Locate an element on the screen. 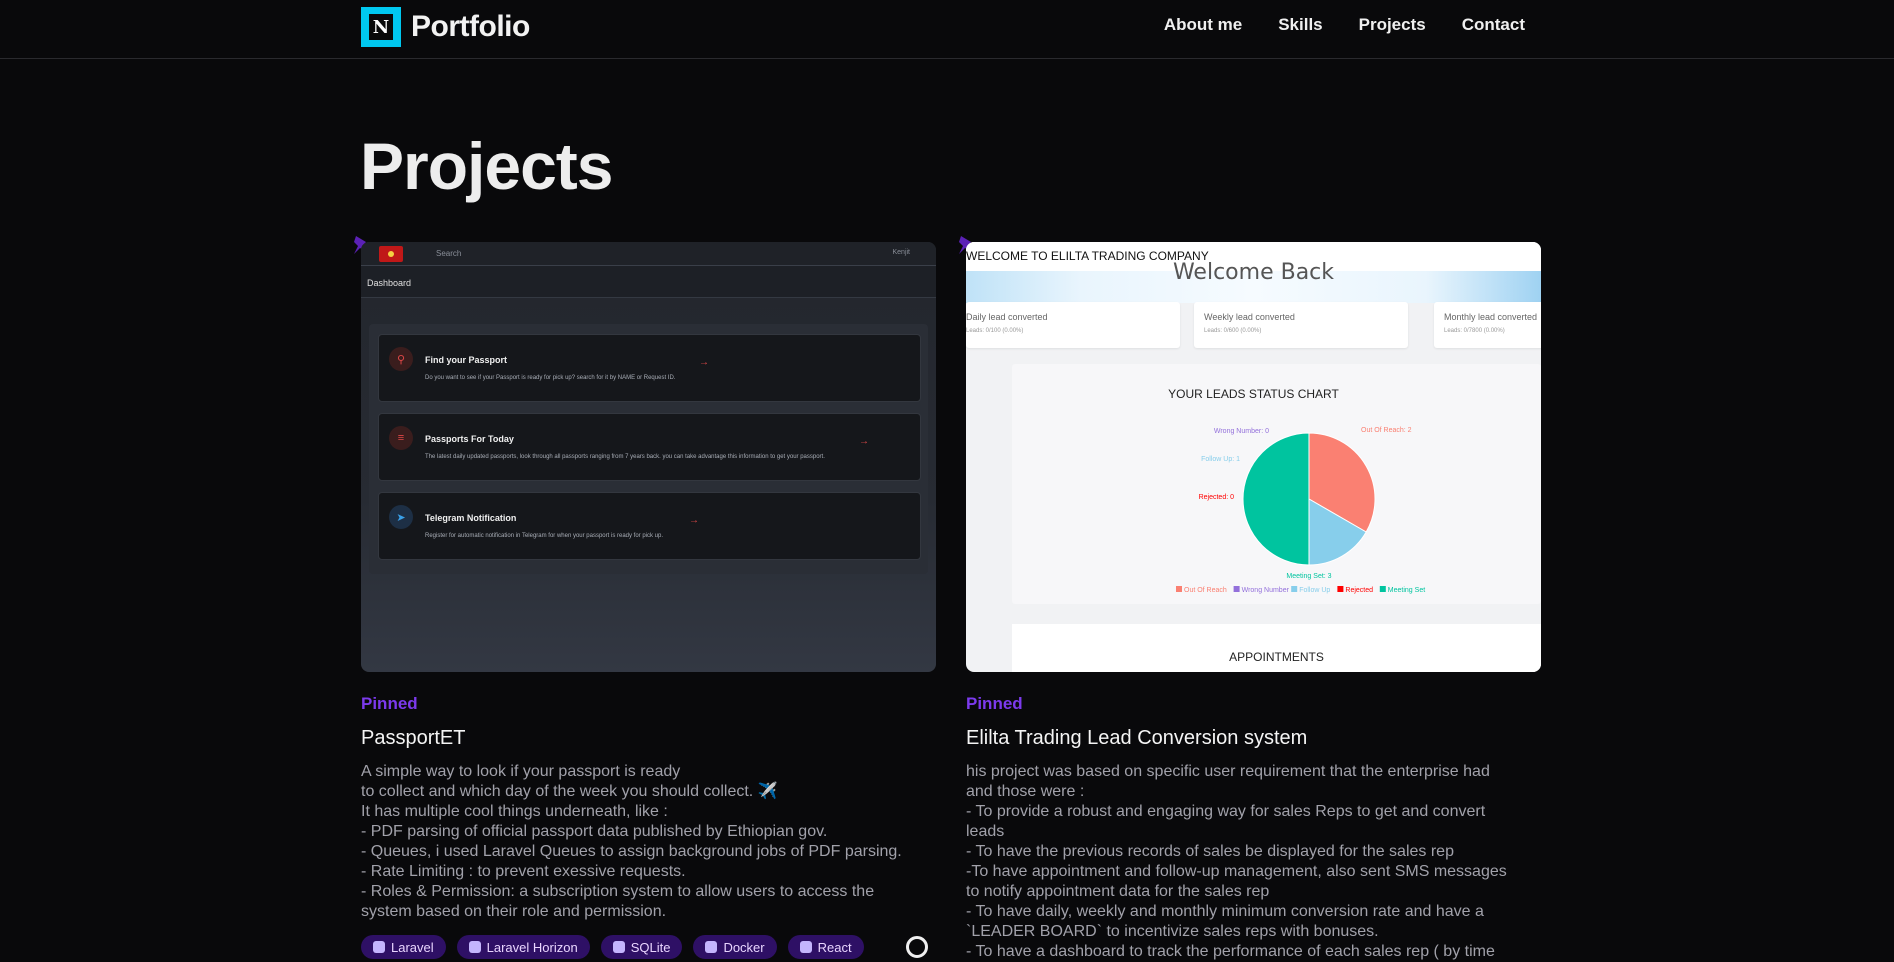  docker-icon is located at coordinates (711, 947).